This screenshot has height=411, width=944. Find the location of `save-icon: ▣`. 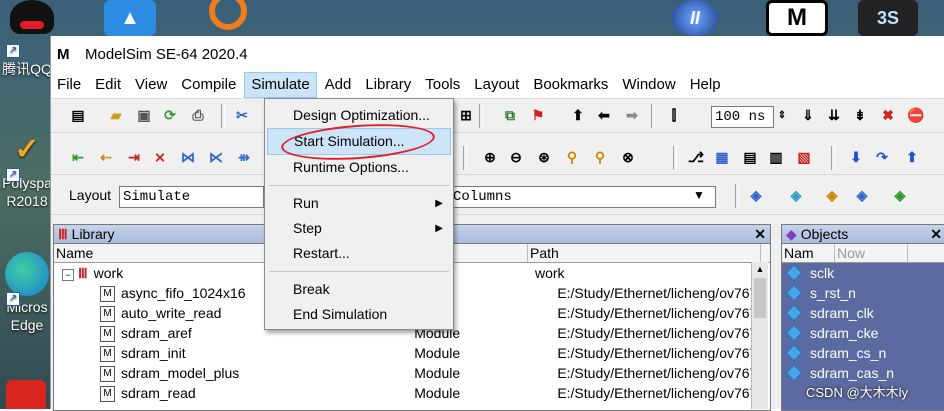

save-icon: ▣ is located at coordinates (144, 115).